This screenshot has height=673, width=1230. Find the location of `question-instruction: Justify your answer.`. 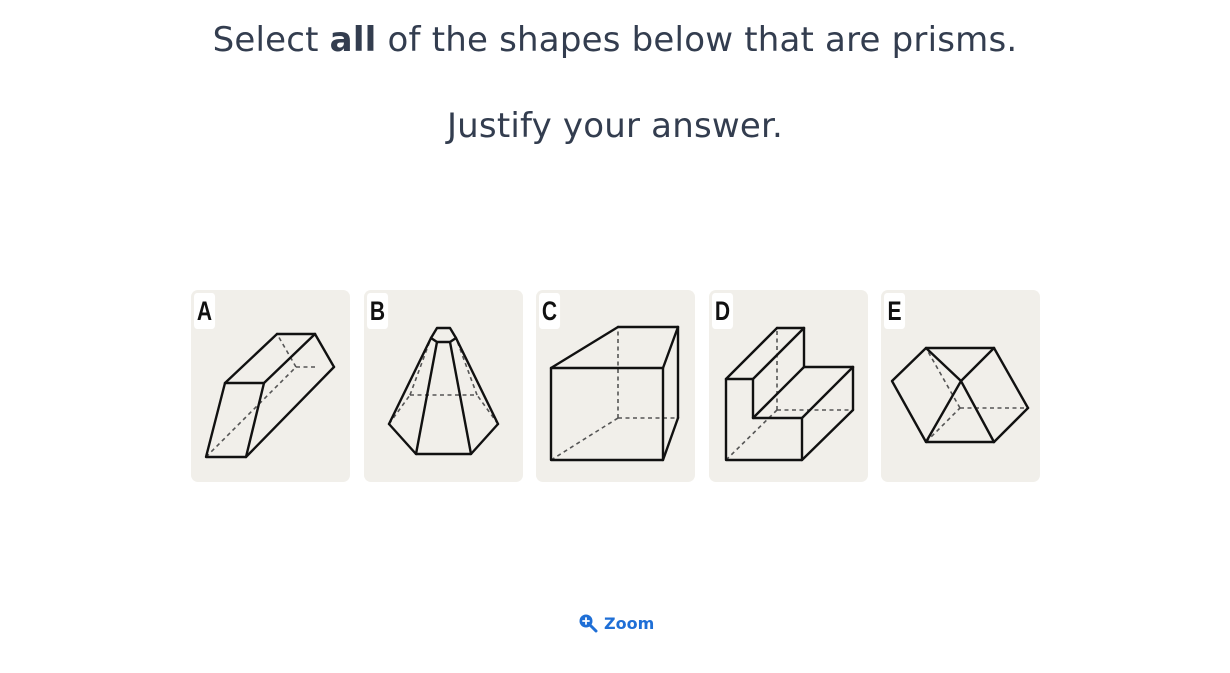

question-instruction: Justify your answer. is located at coordinates (615, 126).